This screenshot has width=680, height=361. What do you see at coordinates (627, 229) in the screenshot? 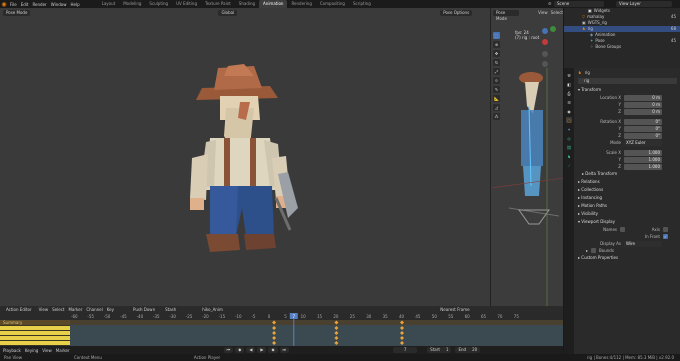
I see `names-row: Names Axis` at bounding box center [627, 229].